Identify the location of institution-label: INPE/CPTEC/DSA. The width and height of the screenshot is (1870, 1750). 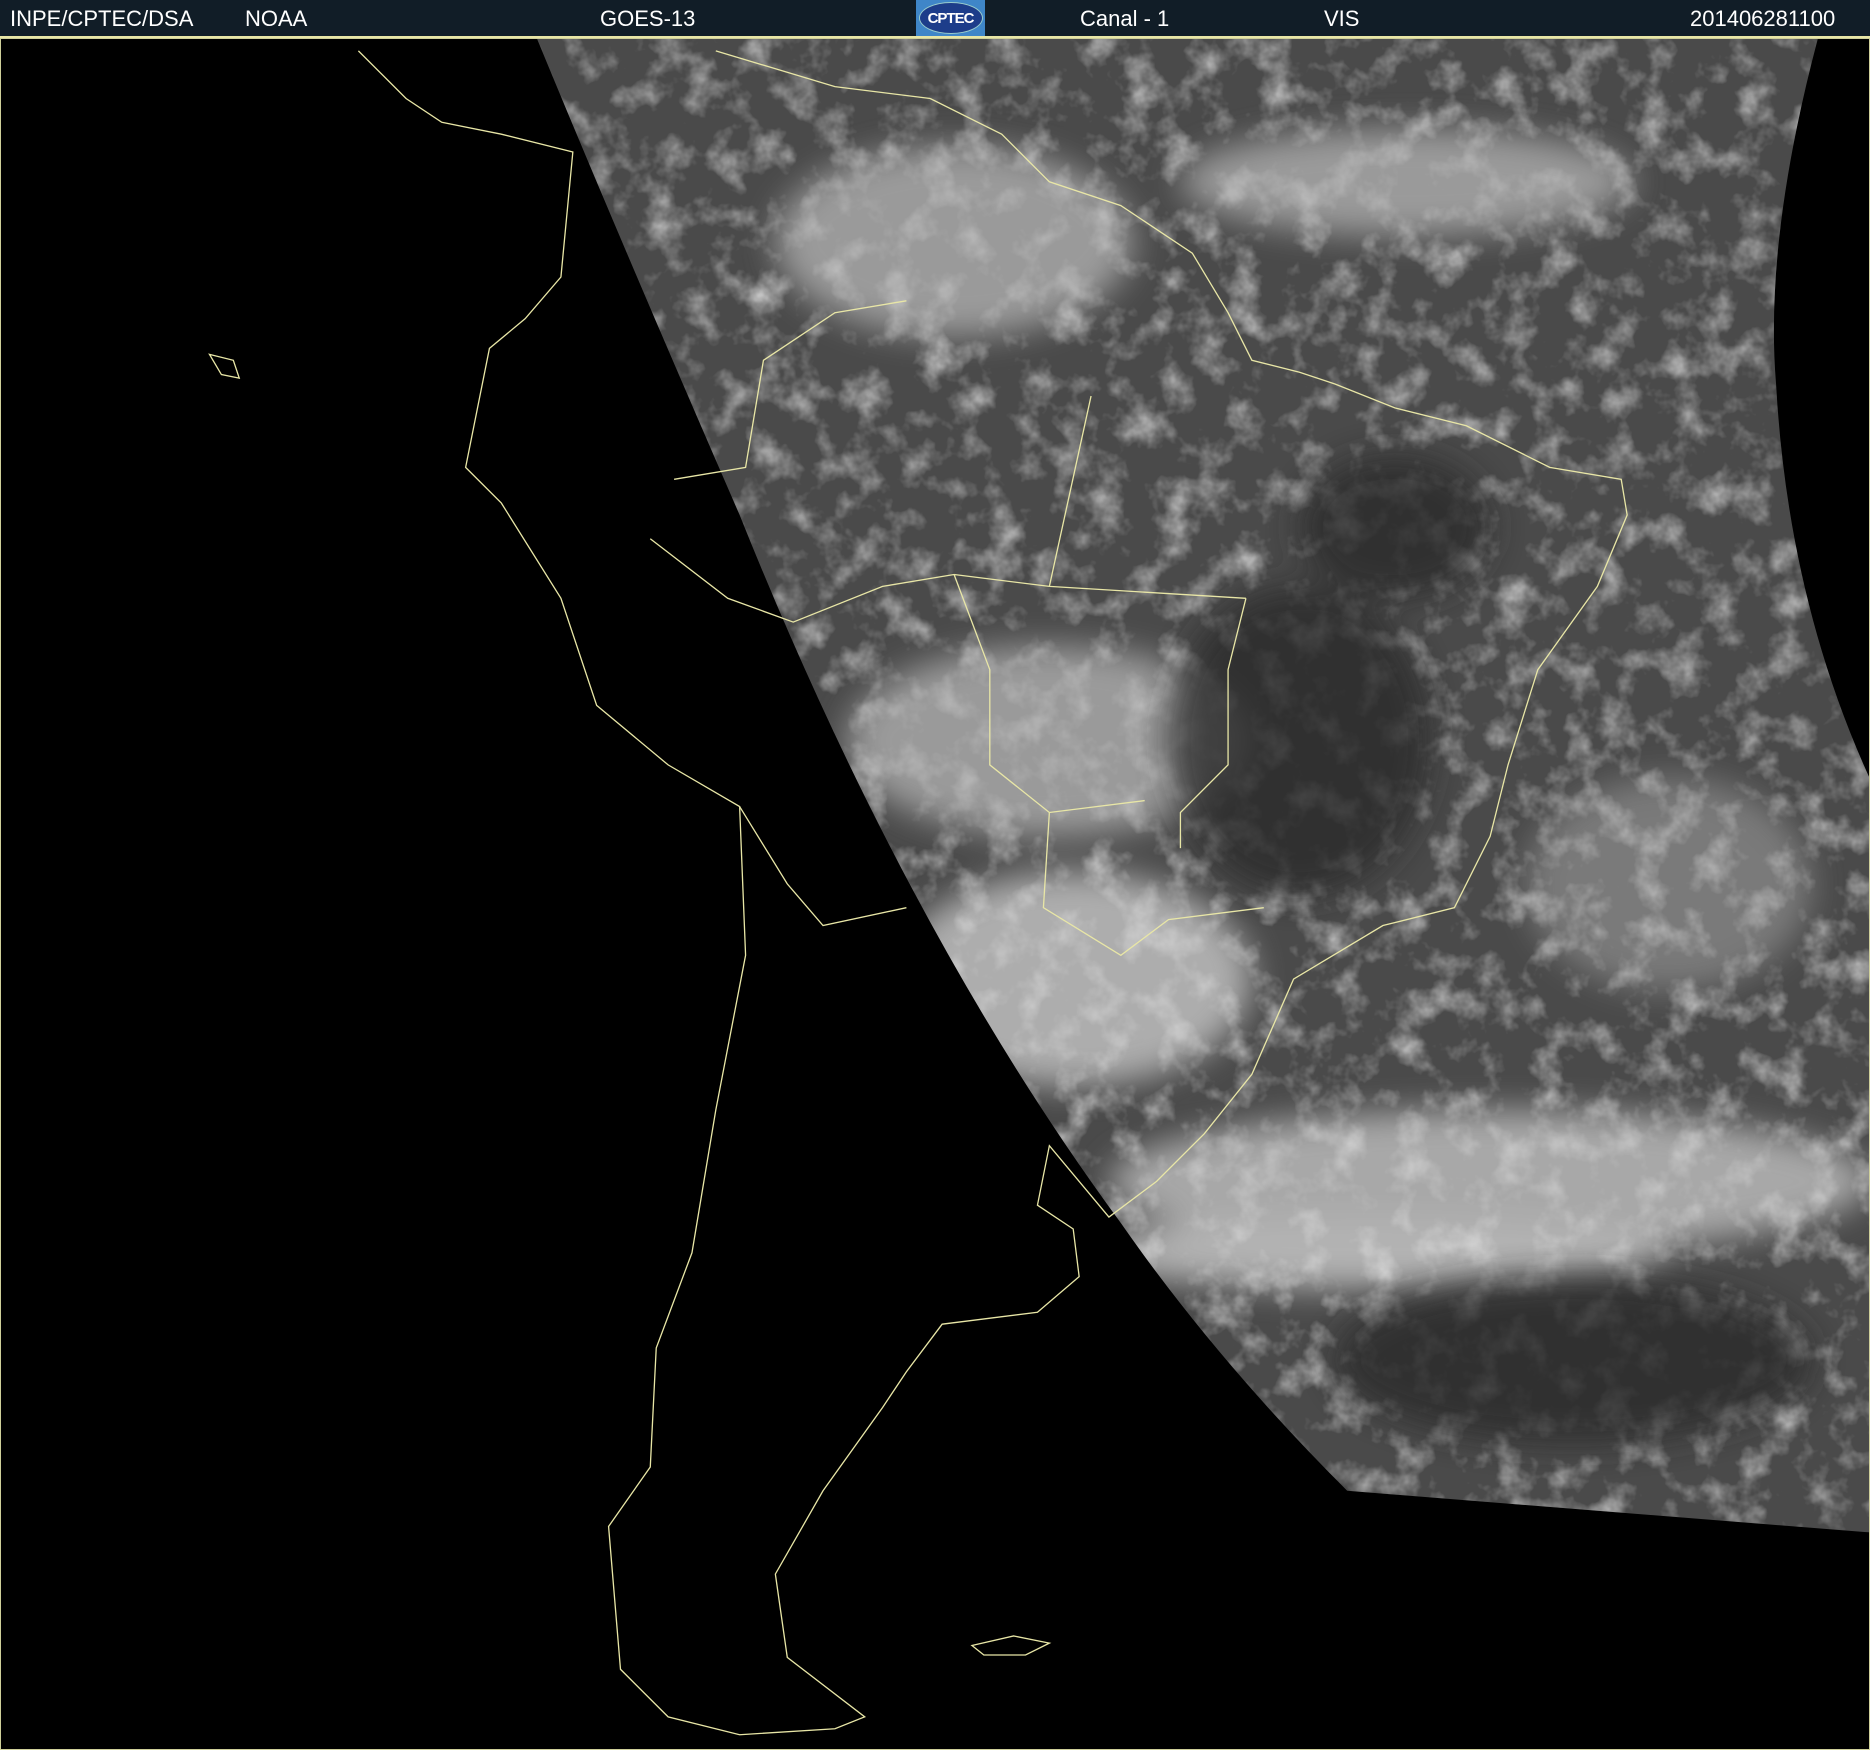
(102, 18).